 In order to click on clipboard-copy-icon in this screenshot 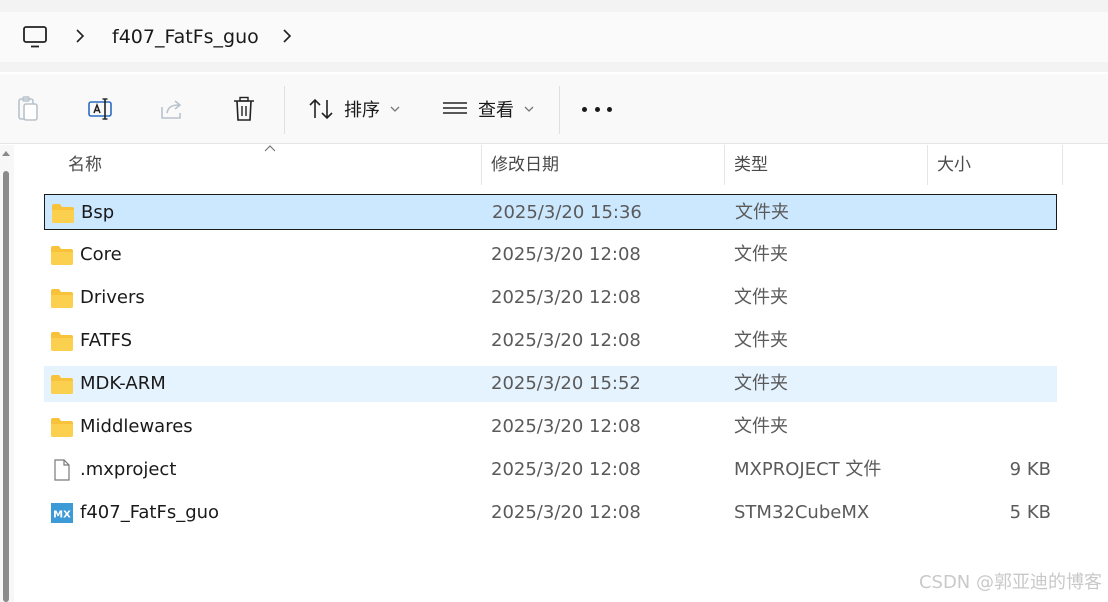, I will do `click(28, 108)`.